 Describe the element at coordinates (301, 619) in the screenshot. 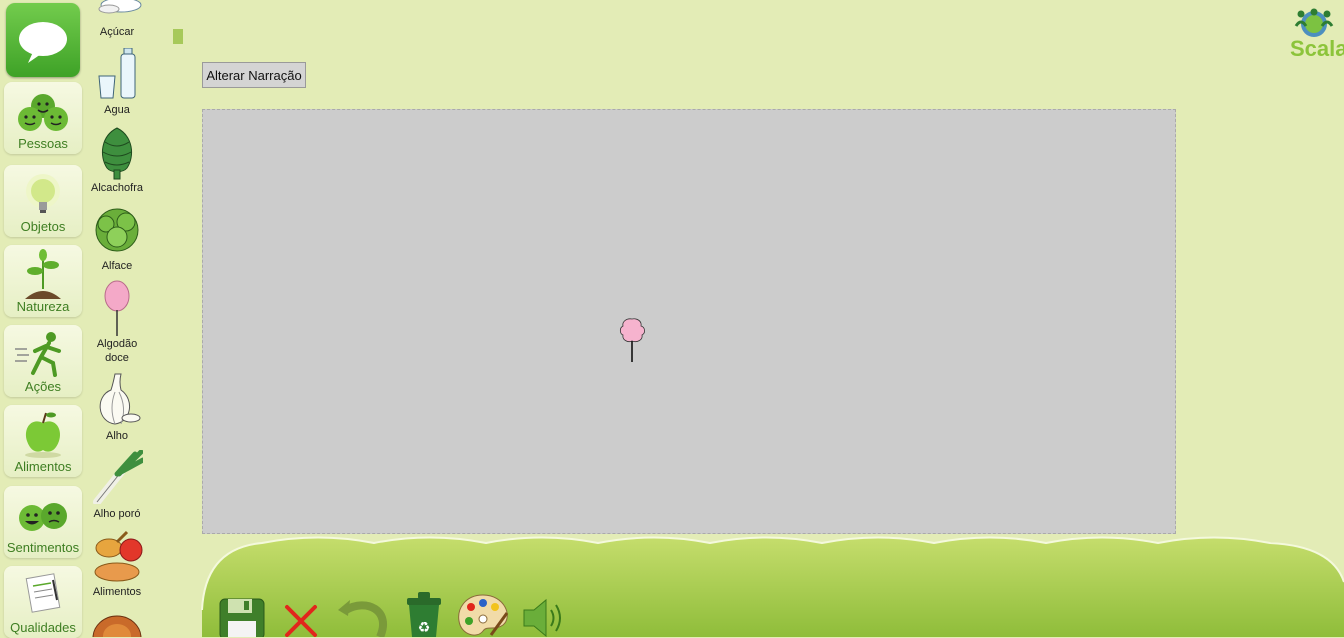

I see `close-icon` at that location.